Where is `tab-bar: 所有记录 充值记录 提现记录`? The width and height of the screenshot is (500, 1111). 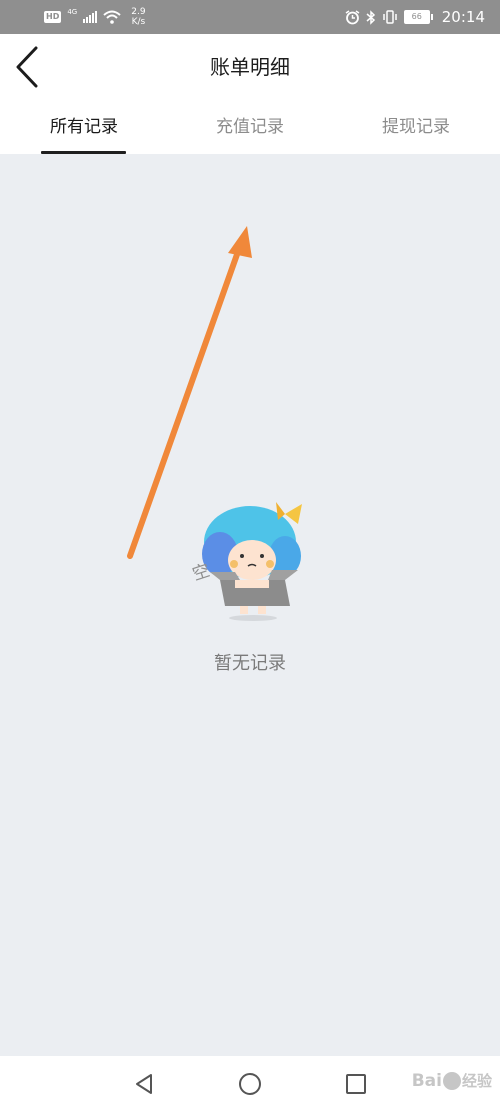 tab-bar: 所有记录 充值记录 提现记录 is located at coordinates (250, 129).